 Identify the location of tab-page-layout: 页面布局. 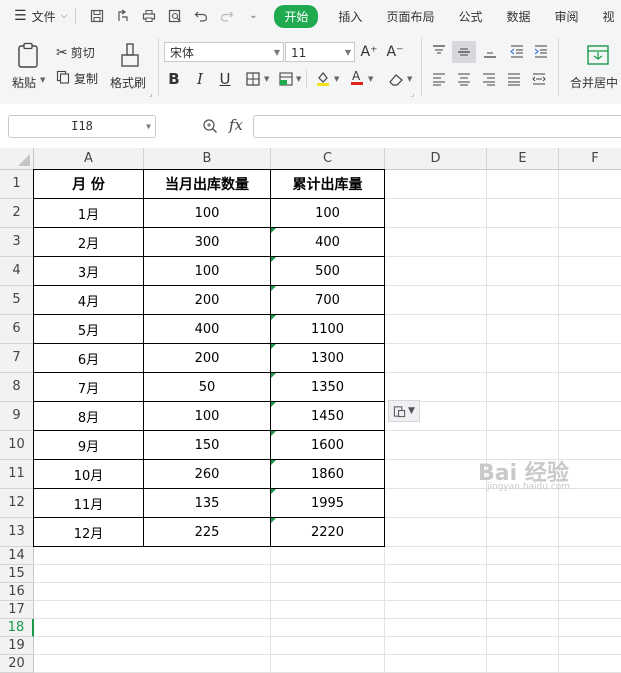
(410, 16).